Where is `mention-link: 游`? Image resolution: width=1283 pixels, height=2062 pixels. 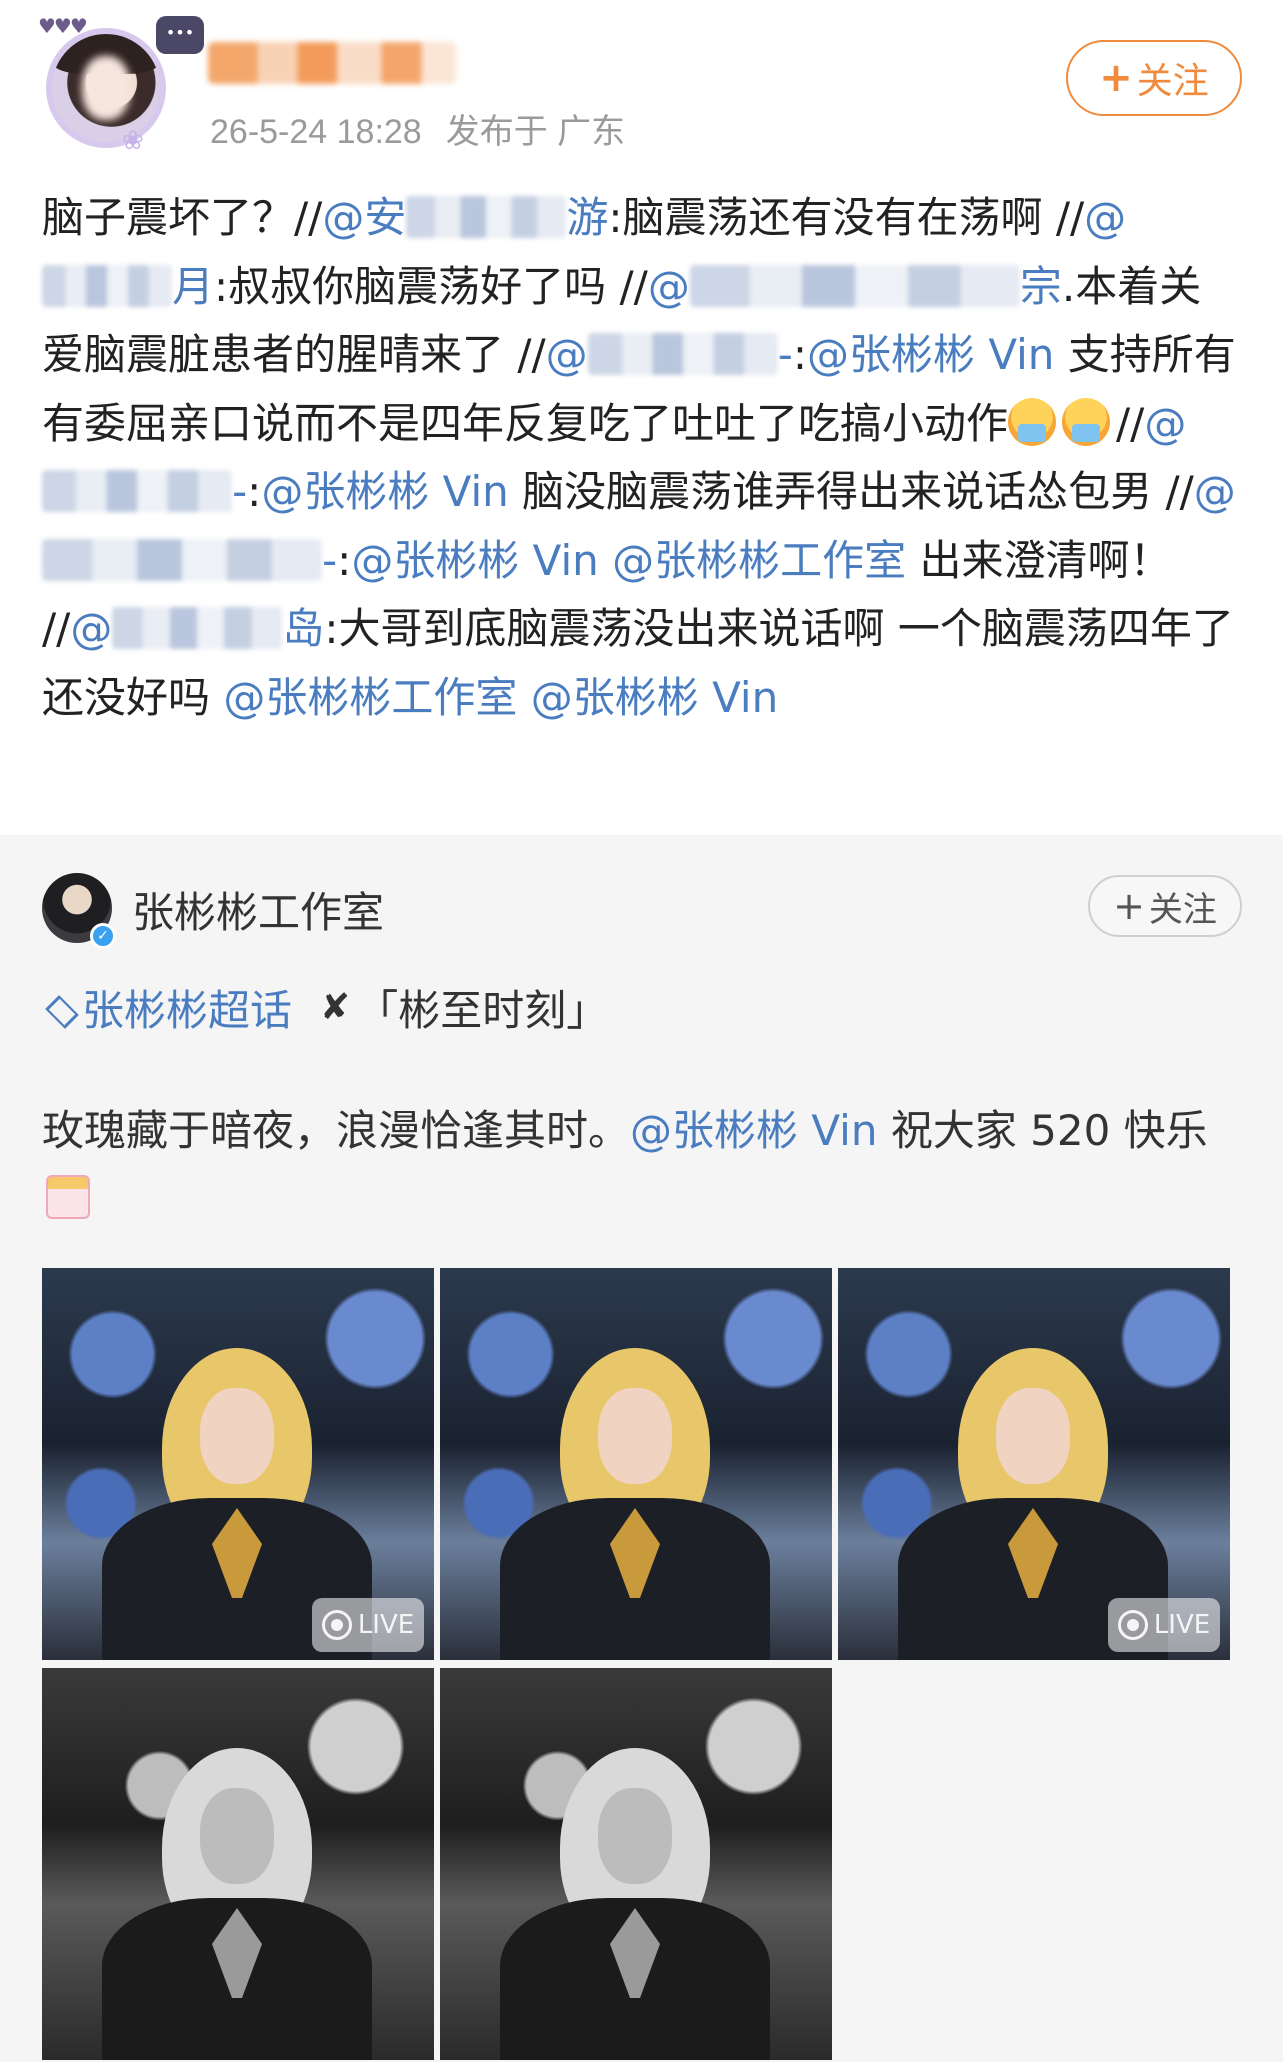
mention-link: 游 is located at coordinates (587, 217).